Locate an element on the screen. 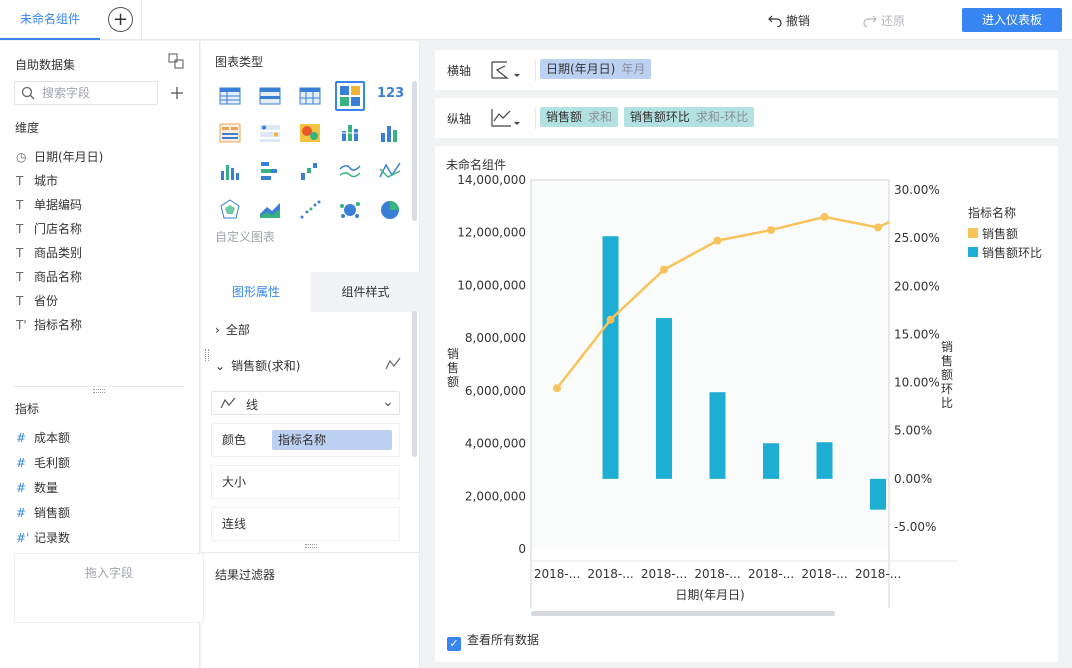  bar-chart-icon is located at coordinates (230, 171).